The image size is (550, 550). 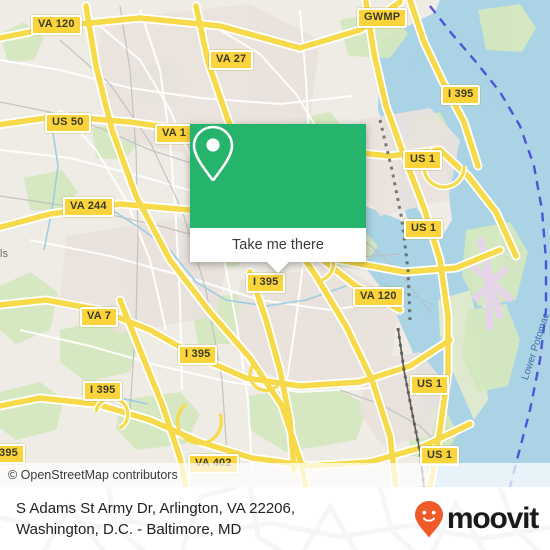 I want to click on map-attribution: © OpenStreetMap contributors, so click(x=275, y=475).